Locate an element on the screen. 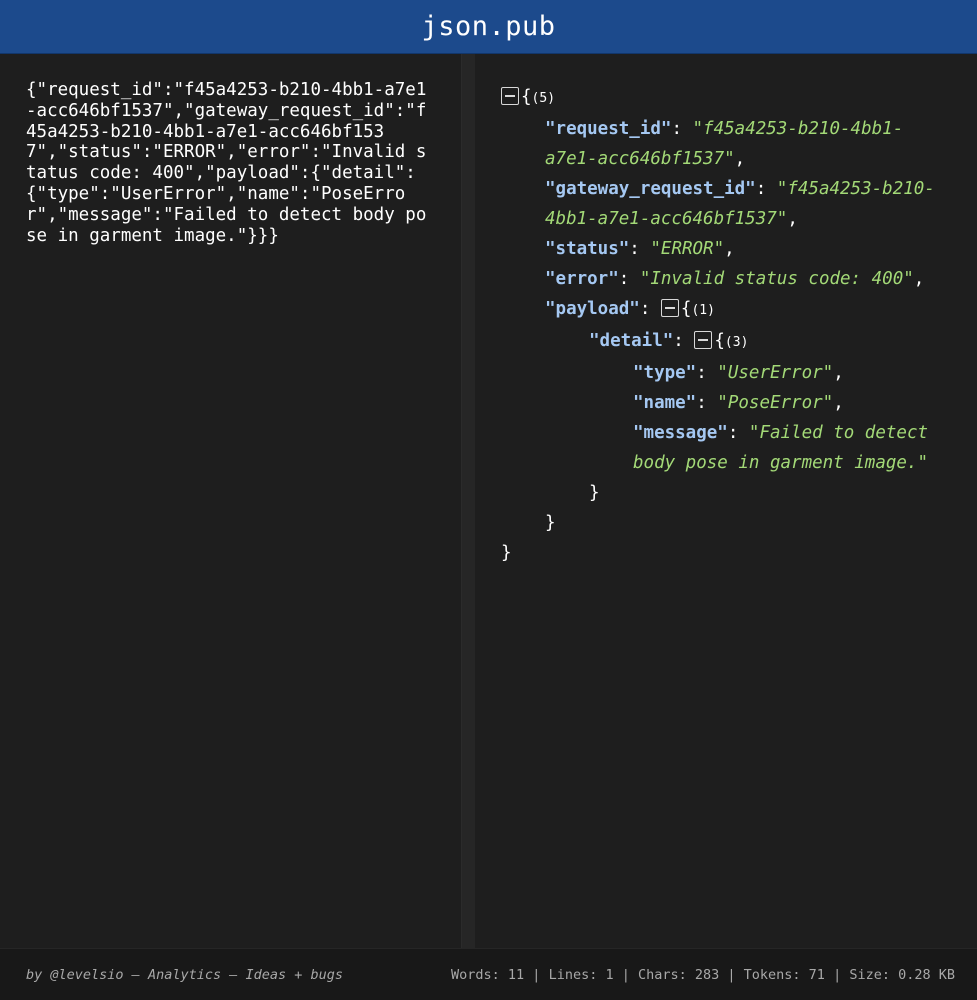 The image size is (977, 1000). footer-credits: by @levelsio – Analytics – Ideas + bugs is located at coordinates (184, 975).